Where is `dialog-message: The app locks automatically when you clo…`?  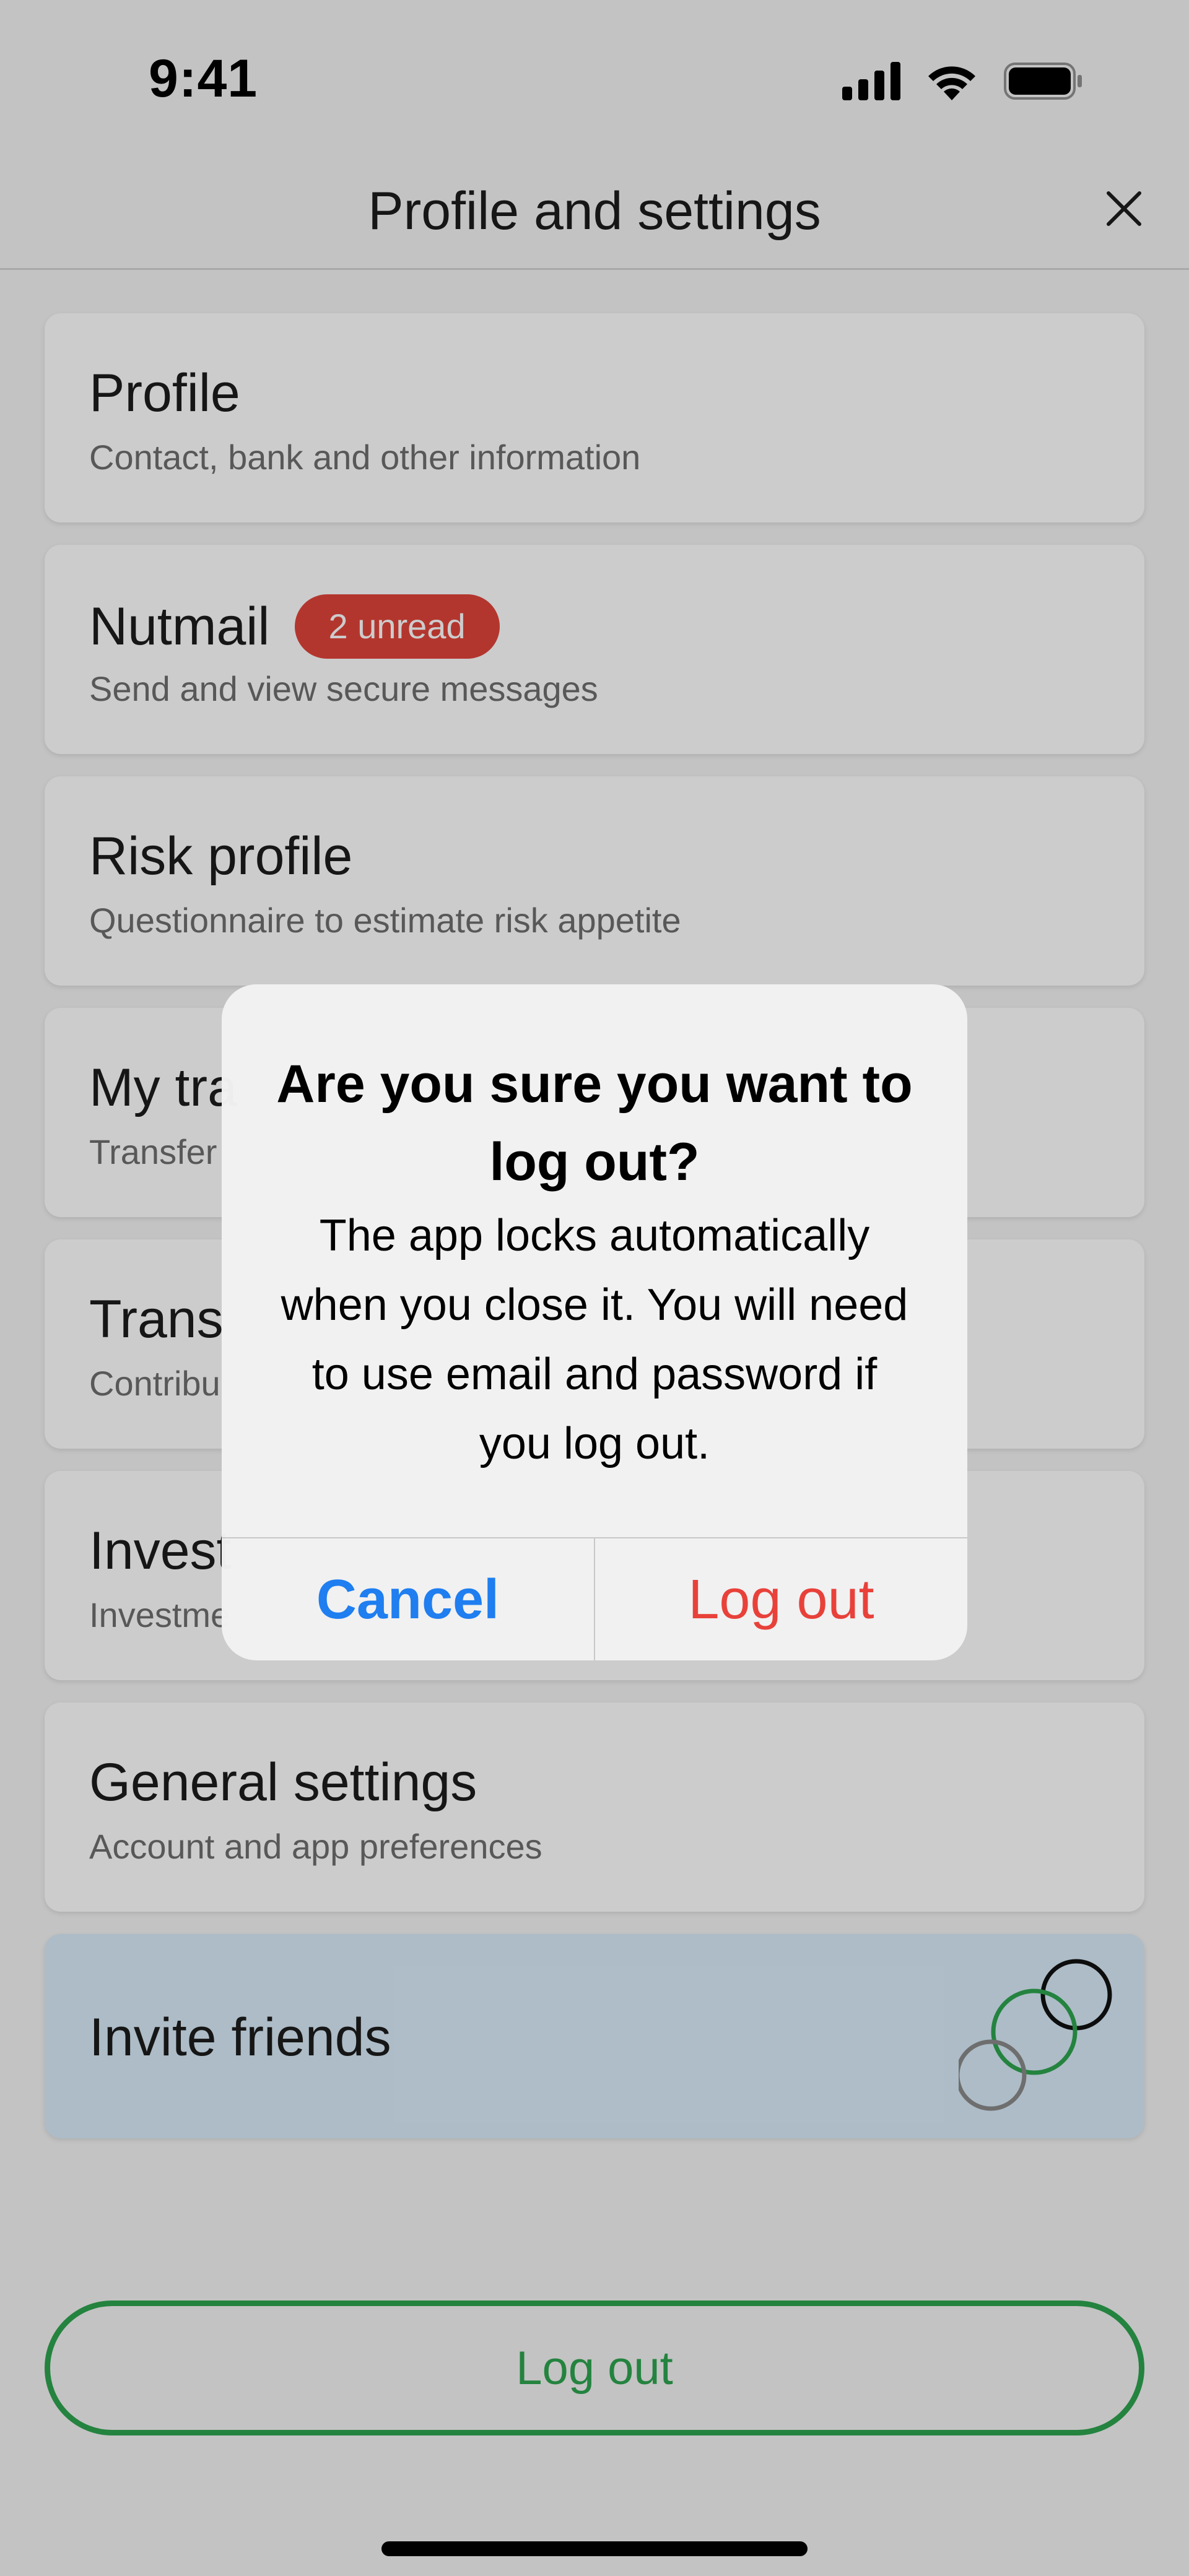
dialog-message: The app locks automatically when you clo… is located at coordinates (594, 1339).